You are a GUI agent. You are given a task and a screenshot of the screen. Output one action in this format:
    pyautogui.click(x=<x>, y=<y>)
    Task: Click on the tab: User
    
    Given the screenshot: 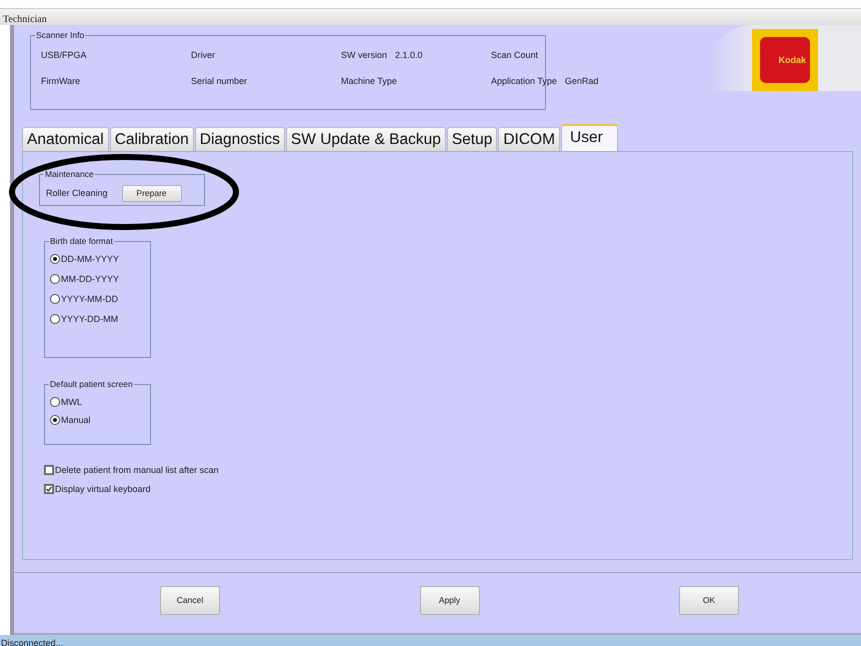 What is the action you would take?
    pyautogui.click(x=589, y=137)
    